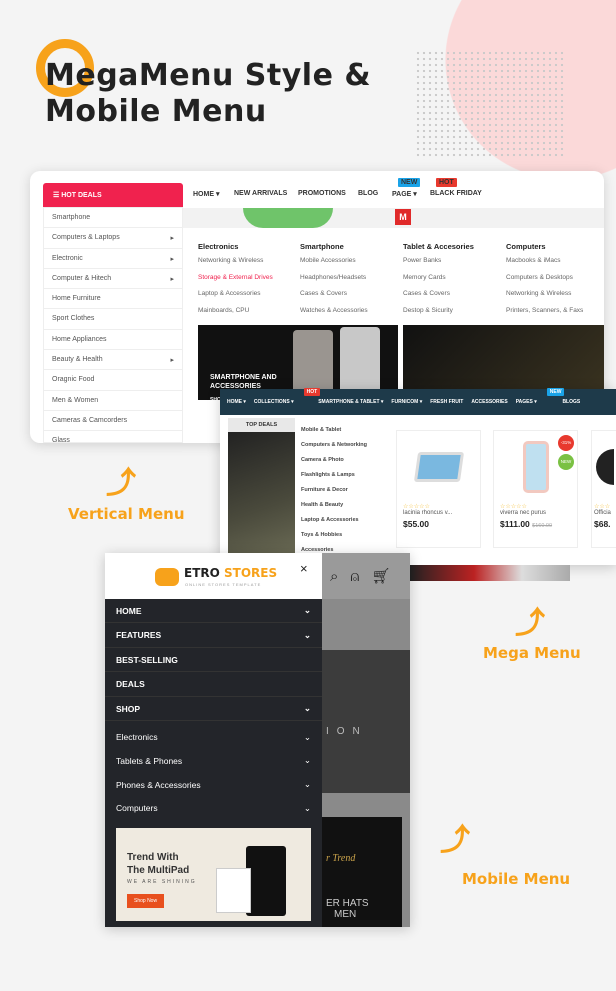  I want to click on search-icon: ⌕, so click(340, 576).